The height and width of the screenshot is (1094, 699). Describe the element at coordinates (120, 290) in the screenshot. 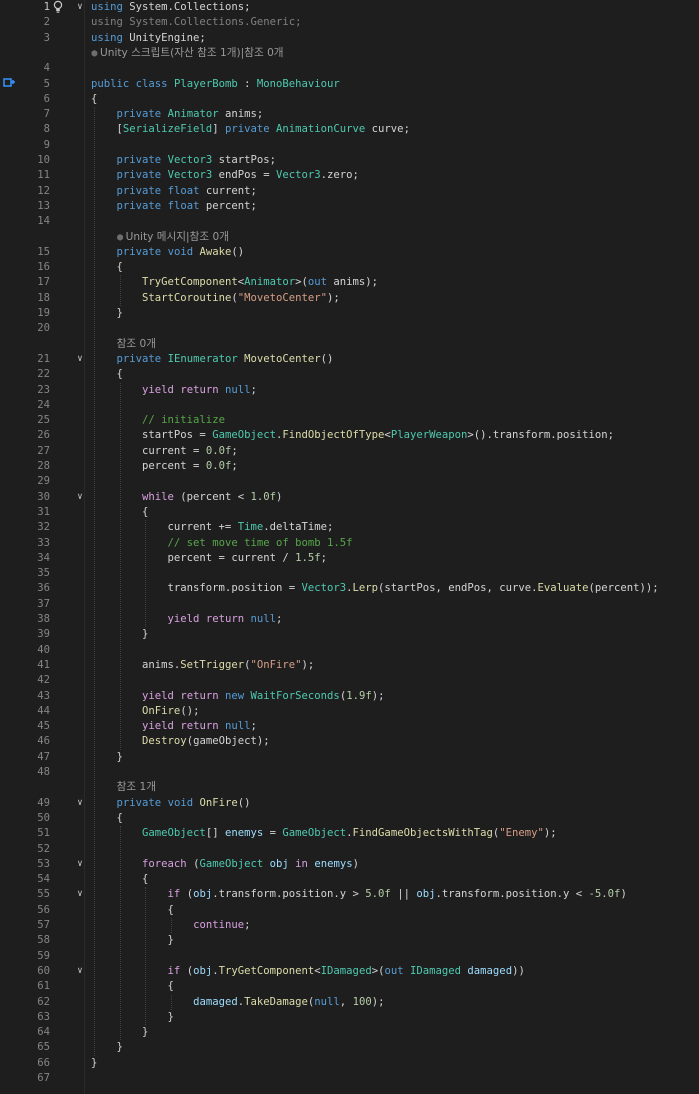

I see `indent-guide` at that location.